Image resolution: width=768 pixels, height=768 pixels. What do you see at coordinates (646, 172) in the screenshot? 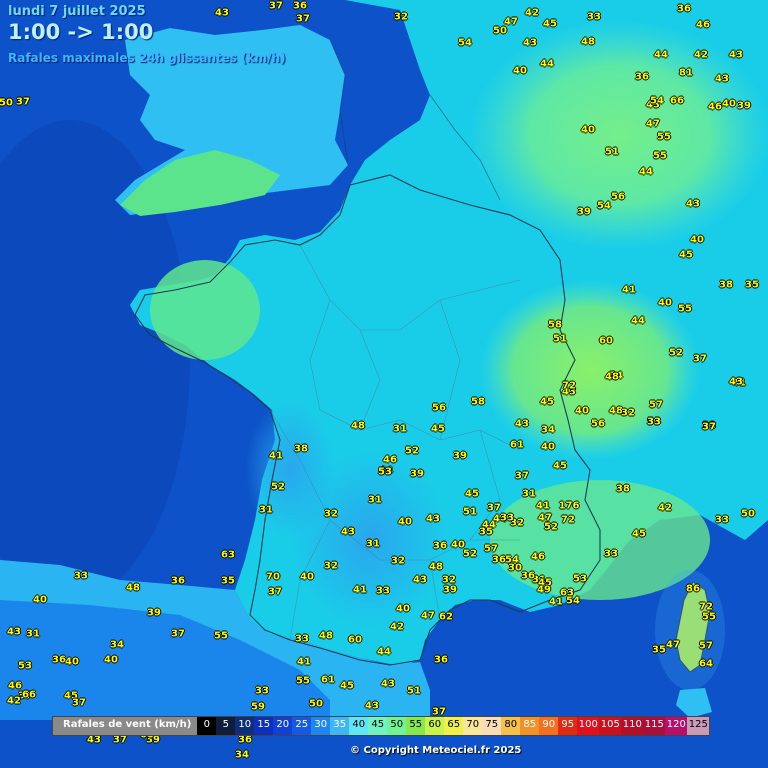
I see `station-value: 44` at bounding box center [646, 172].